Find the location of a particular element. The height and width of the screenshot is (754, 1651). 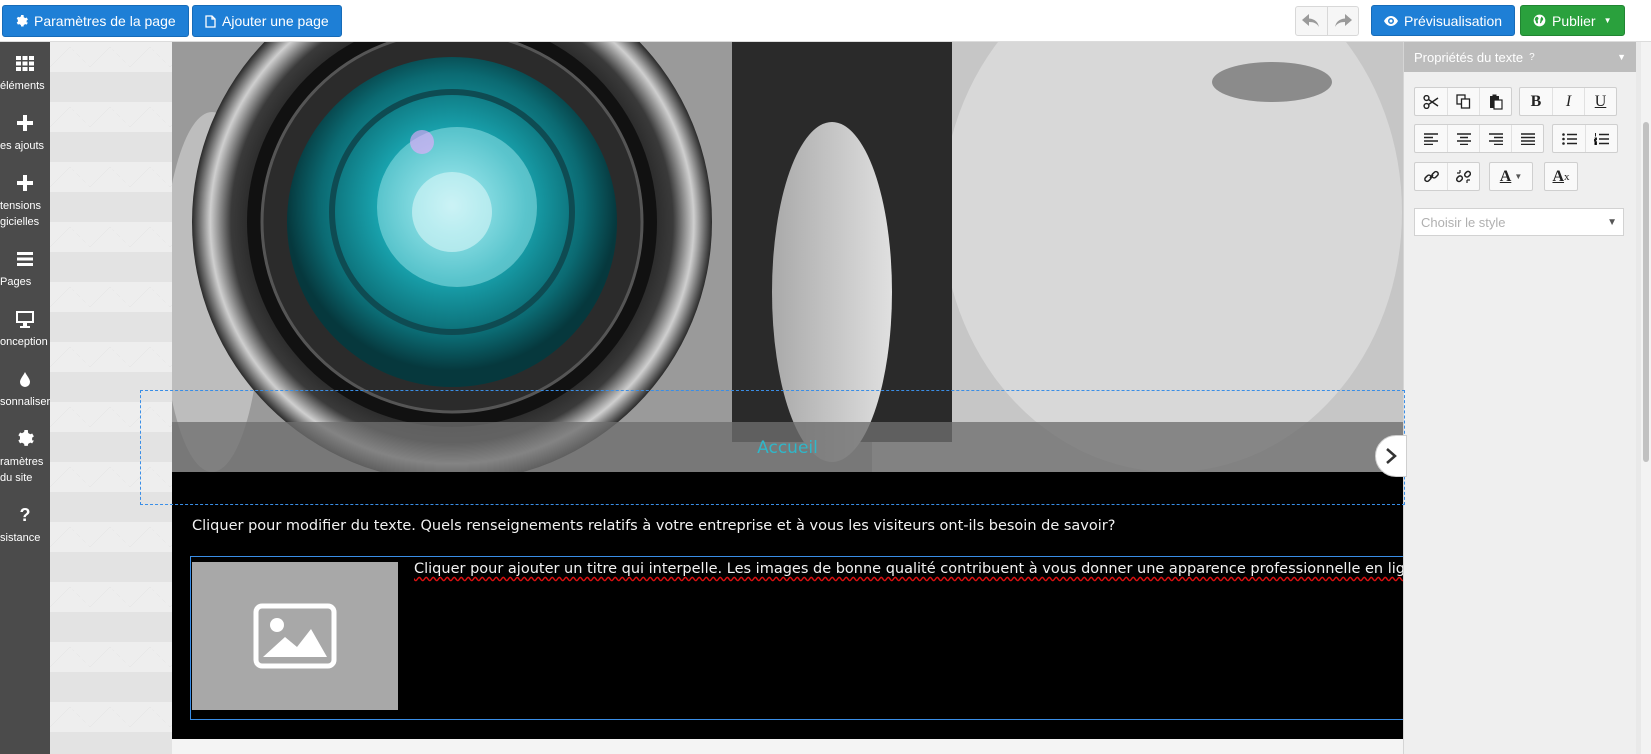

italic-label: I is located at coordinates (1568, 101).